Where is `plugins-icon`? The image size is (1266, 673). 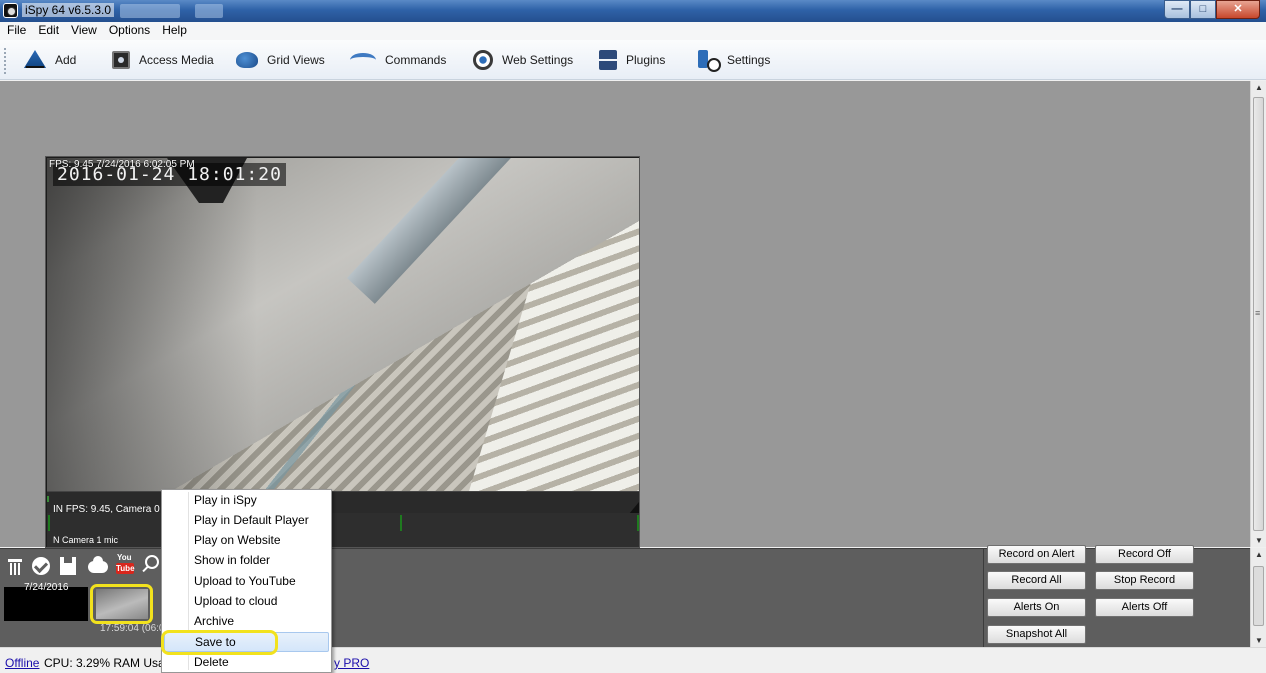
plugins-icon is located at coordinates (608, 60).